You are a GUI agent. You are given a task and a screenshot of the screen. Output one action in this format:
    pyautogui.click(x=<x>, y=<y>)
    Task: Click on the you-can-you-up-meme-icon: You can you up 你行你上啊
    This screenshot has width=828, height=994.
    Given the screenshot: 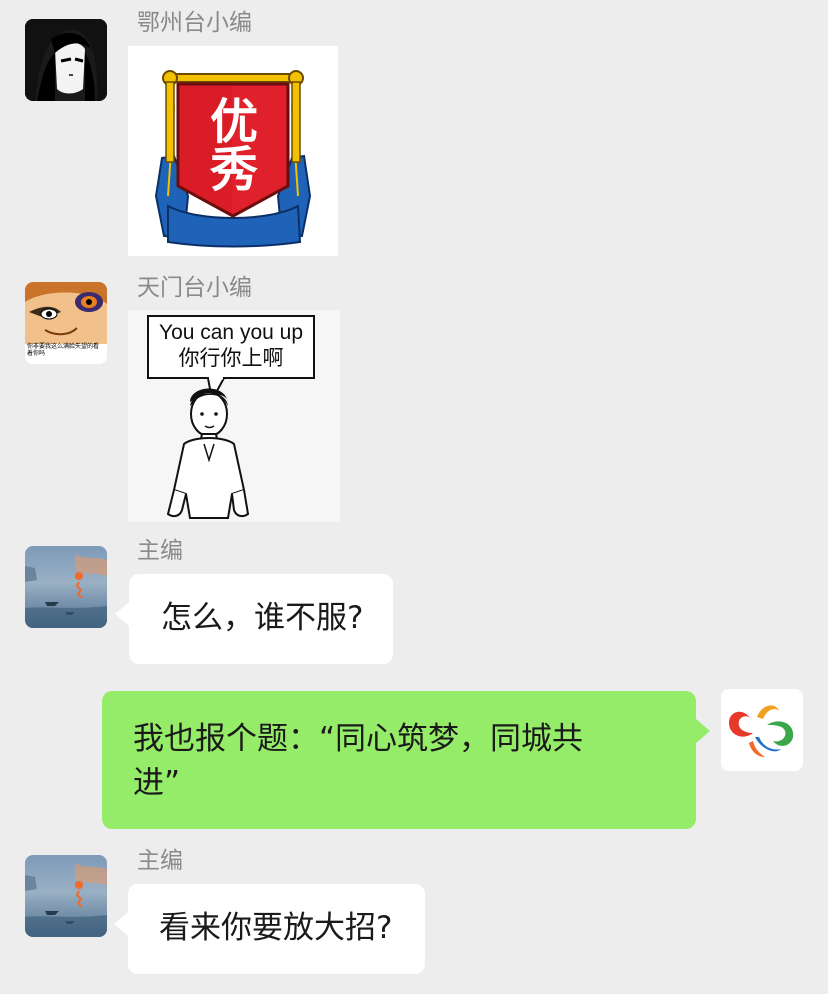 What is the action you would take?
    pyautogui.click(x=234, y=416)
    